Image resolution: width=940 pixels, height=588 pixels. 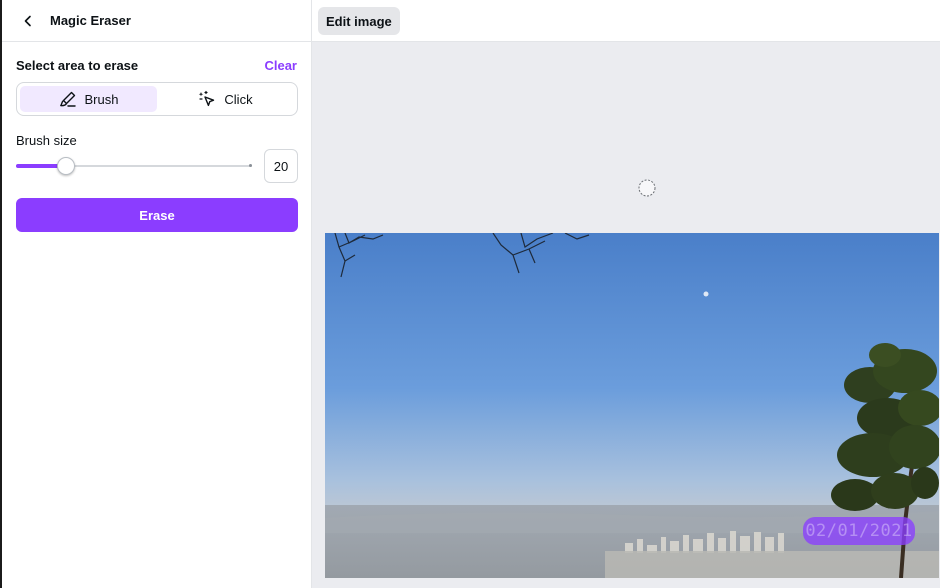 What do you see at coordinates (77, 65) in the screenshot?
I see `select-area-label: Select area to erase` at bounding box center [77, 65].